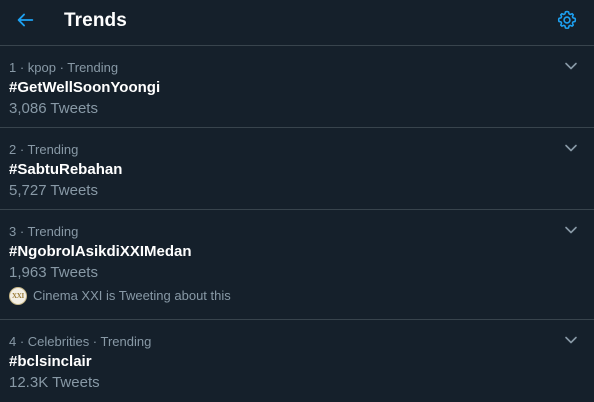 The height and width of the screenshot is (402, 594). I want to click on trend-name: #bclsinclair, so click(50, 362).